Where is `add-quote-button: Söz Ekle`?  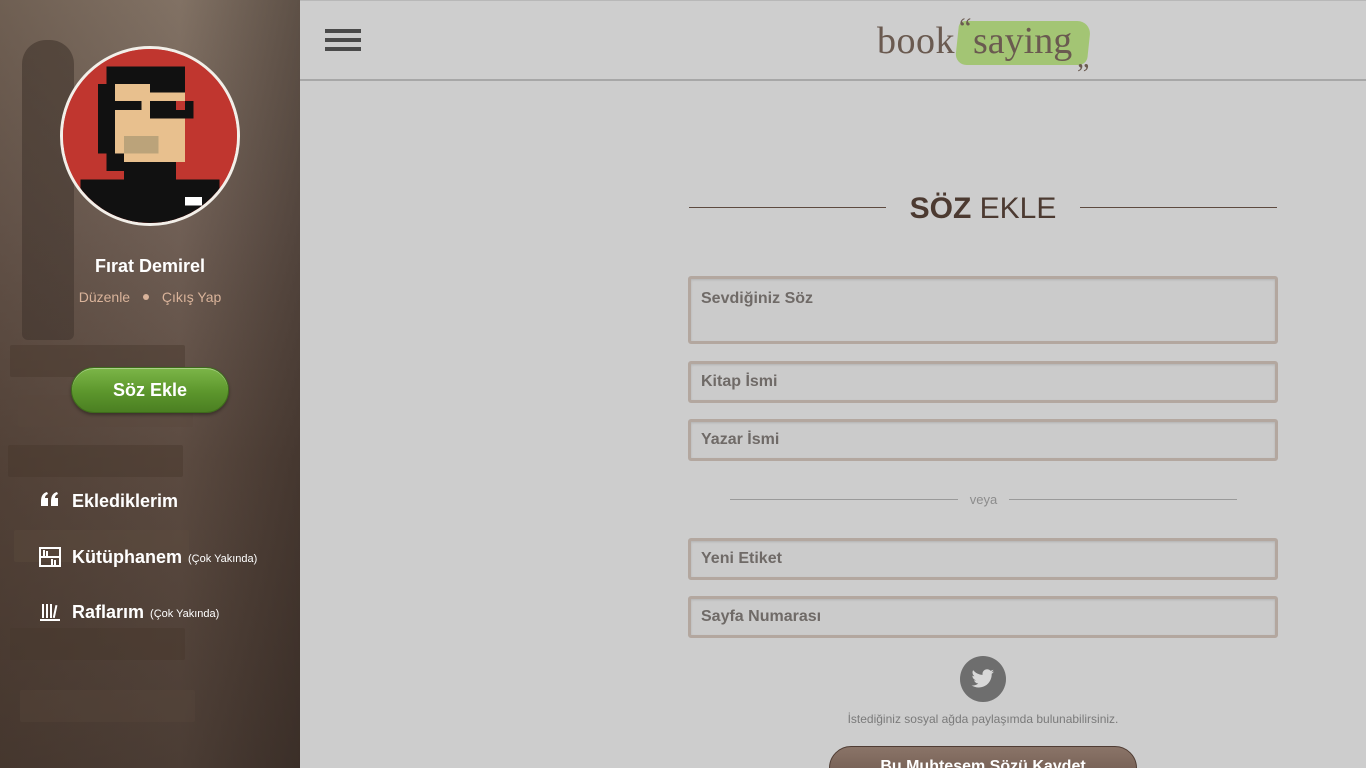
add-quote-button: Söz Ekle is located at coordinates (150, 390).